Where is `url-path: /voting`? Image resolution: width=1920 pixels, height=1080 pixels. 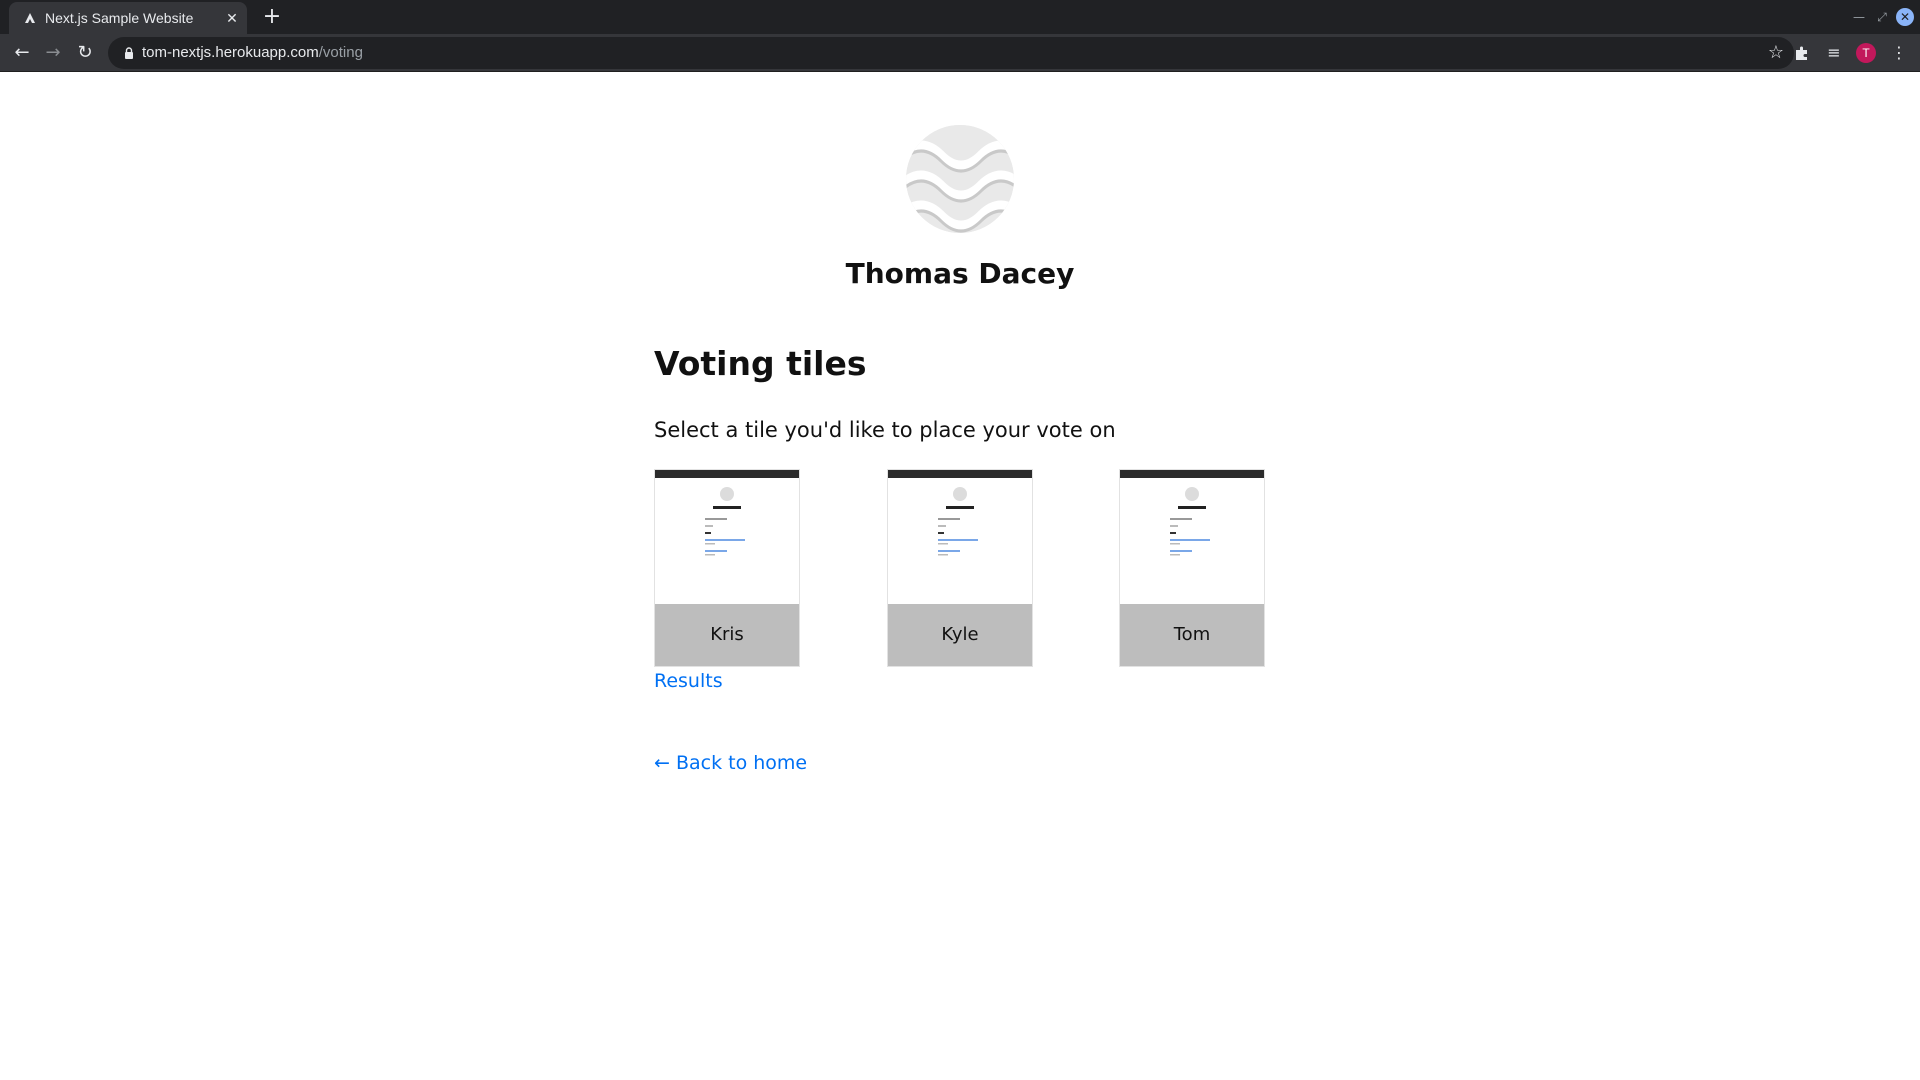 url-path: /voting is located at coordinates (340, 52).